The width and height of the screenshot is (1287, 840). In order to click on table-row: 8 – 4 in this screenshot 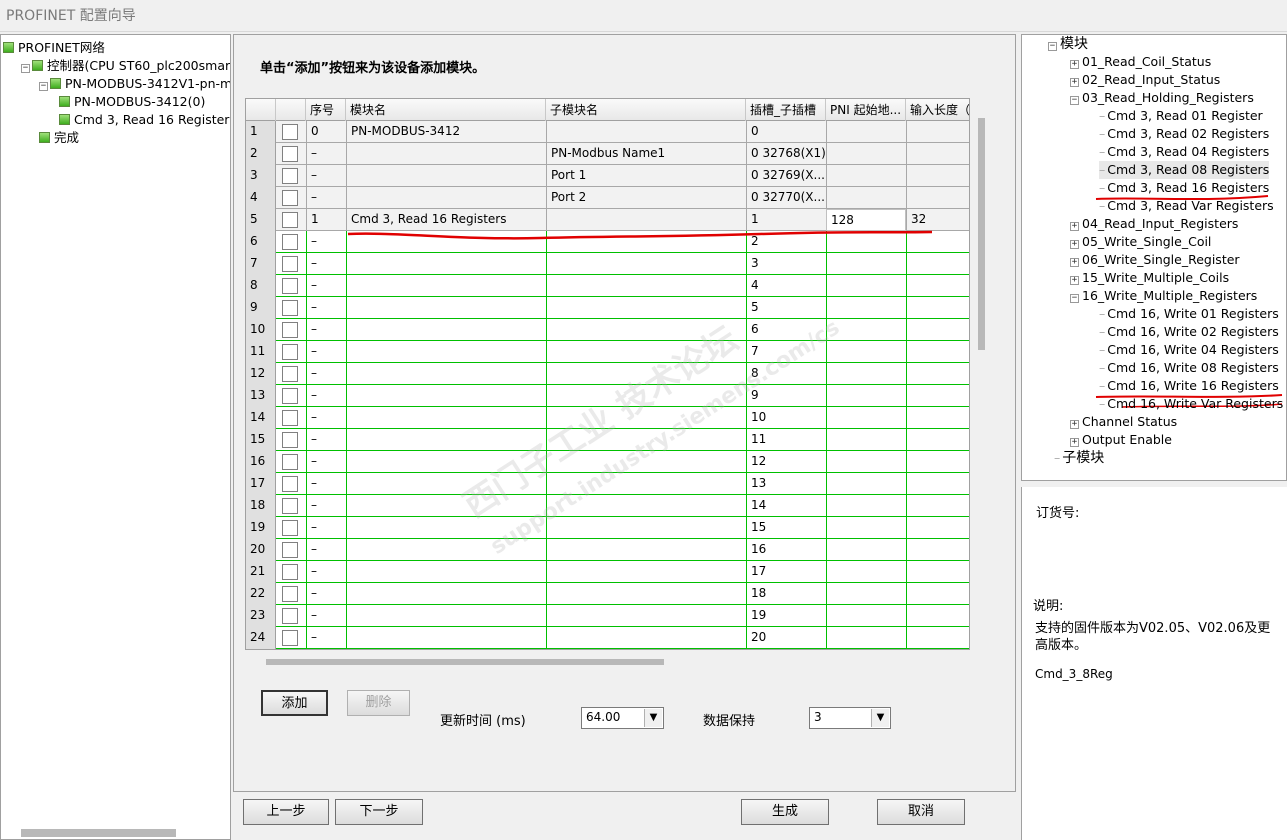, I will do `click(607, 286)`.